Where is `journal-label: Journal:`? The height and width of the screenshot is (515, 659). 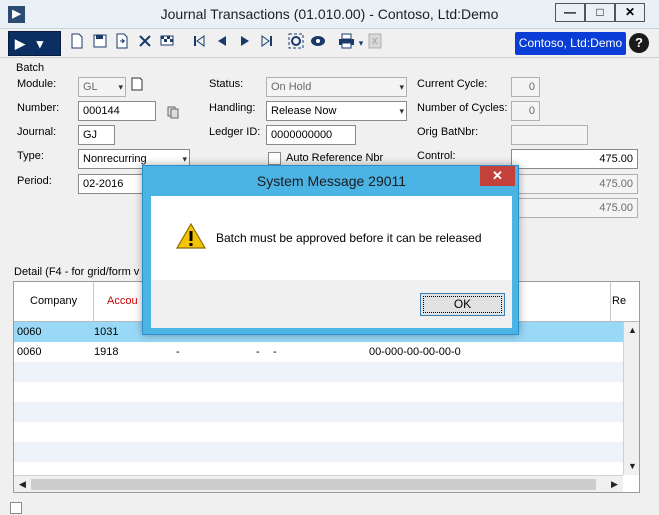
journal-label: Journal: is located at coordinates (37, 132).